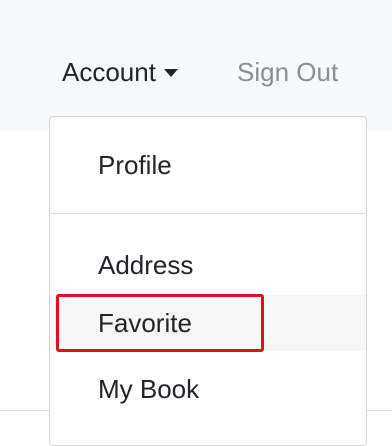 The width and height of the screenshot is (392, 446). Describe the element at coordinates (208, 389) in the screenshot. I see `dropdown-item-my-book: My Book` at that location.